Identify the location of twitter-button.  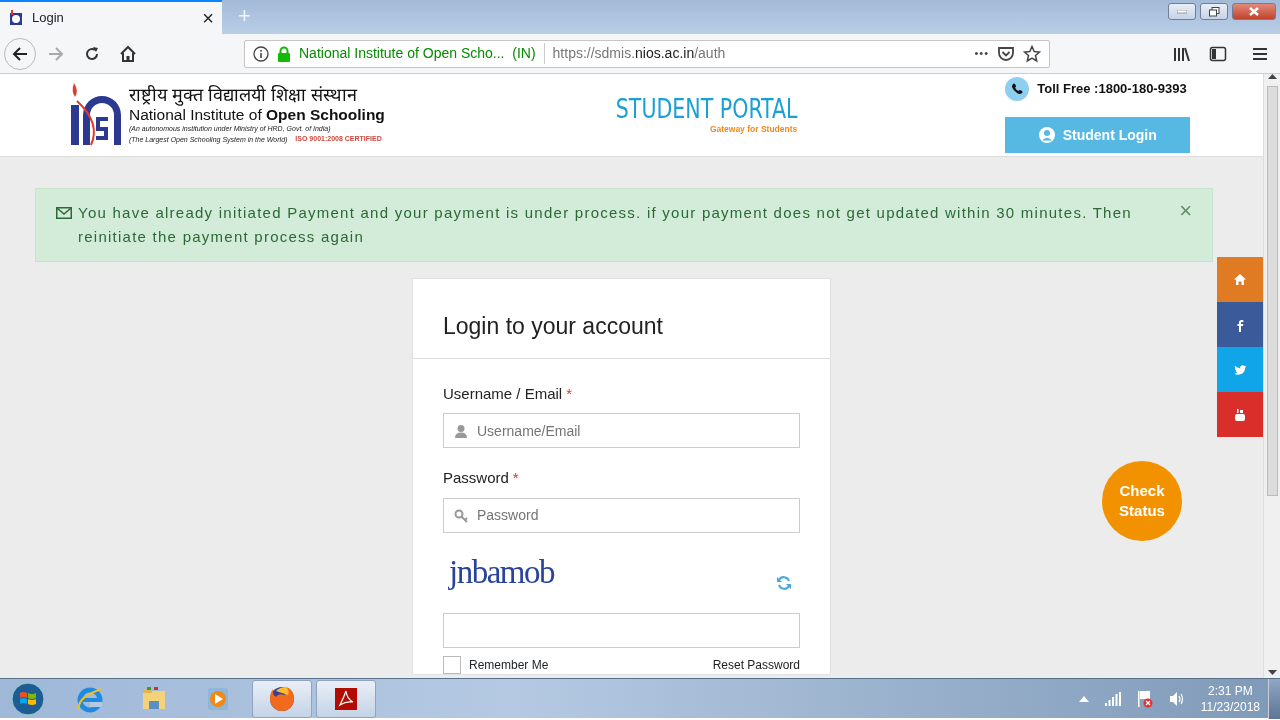
(1240, 369).